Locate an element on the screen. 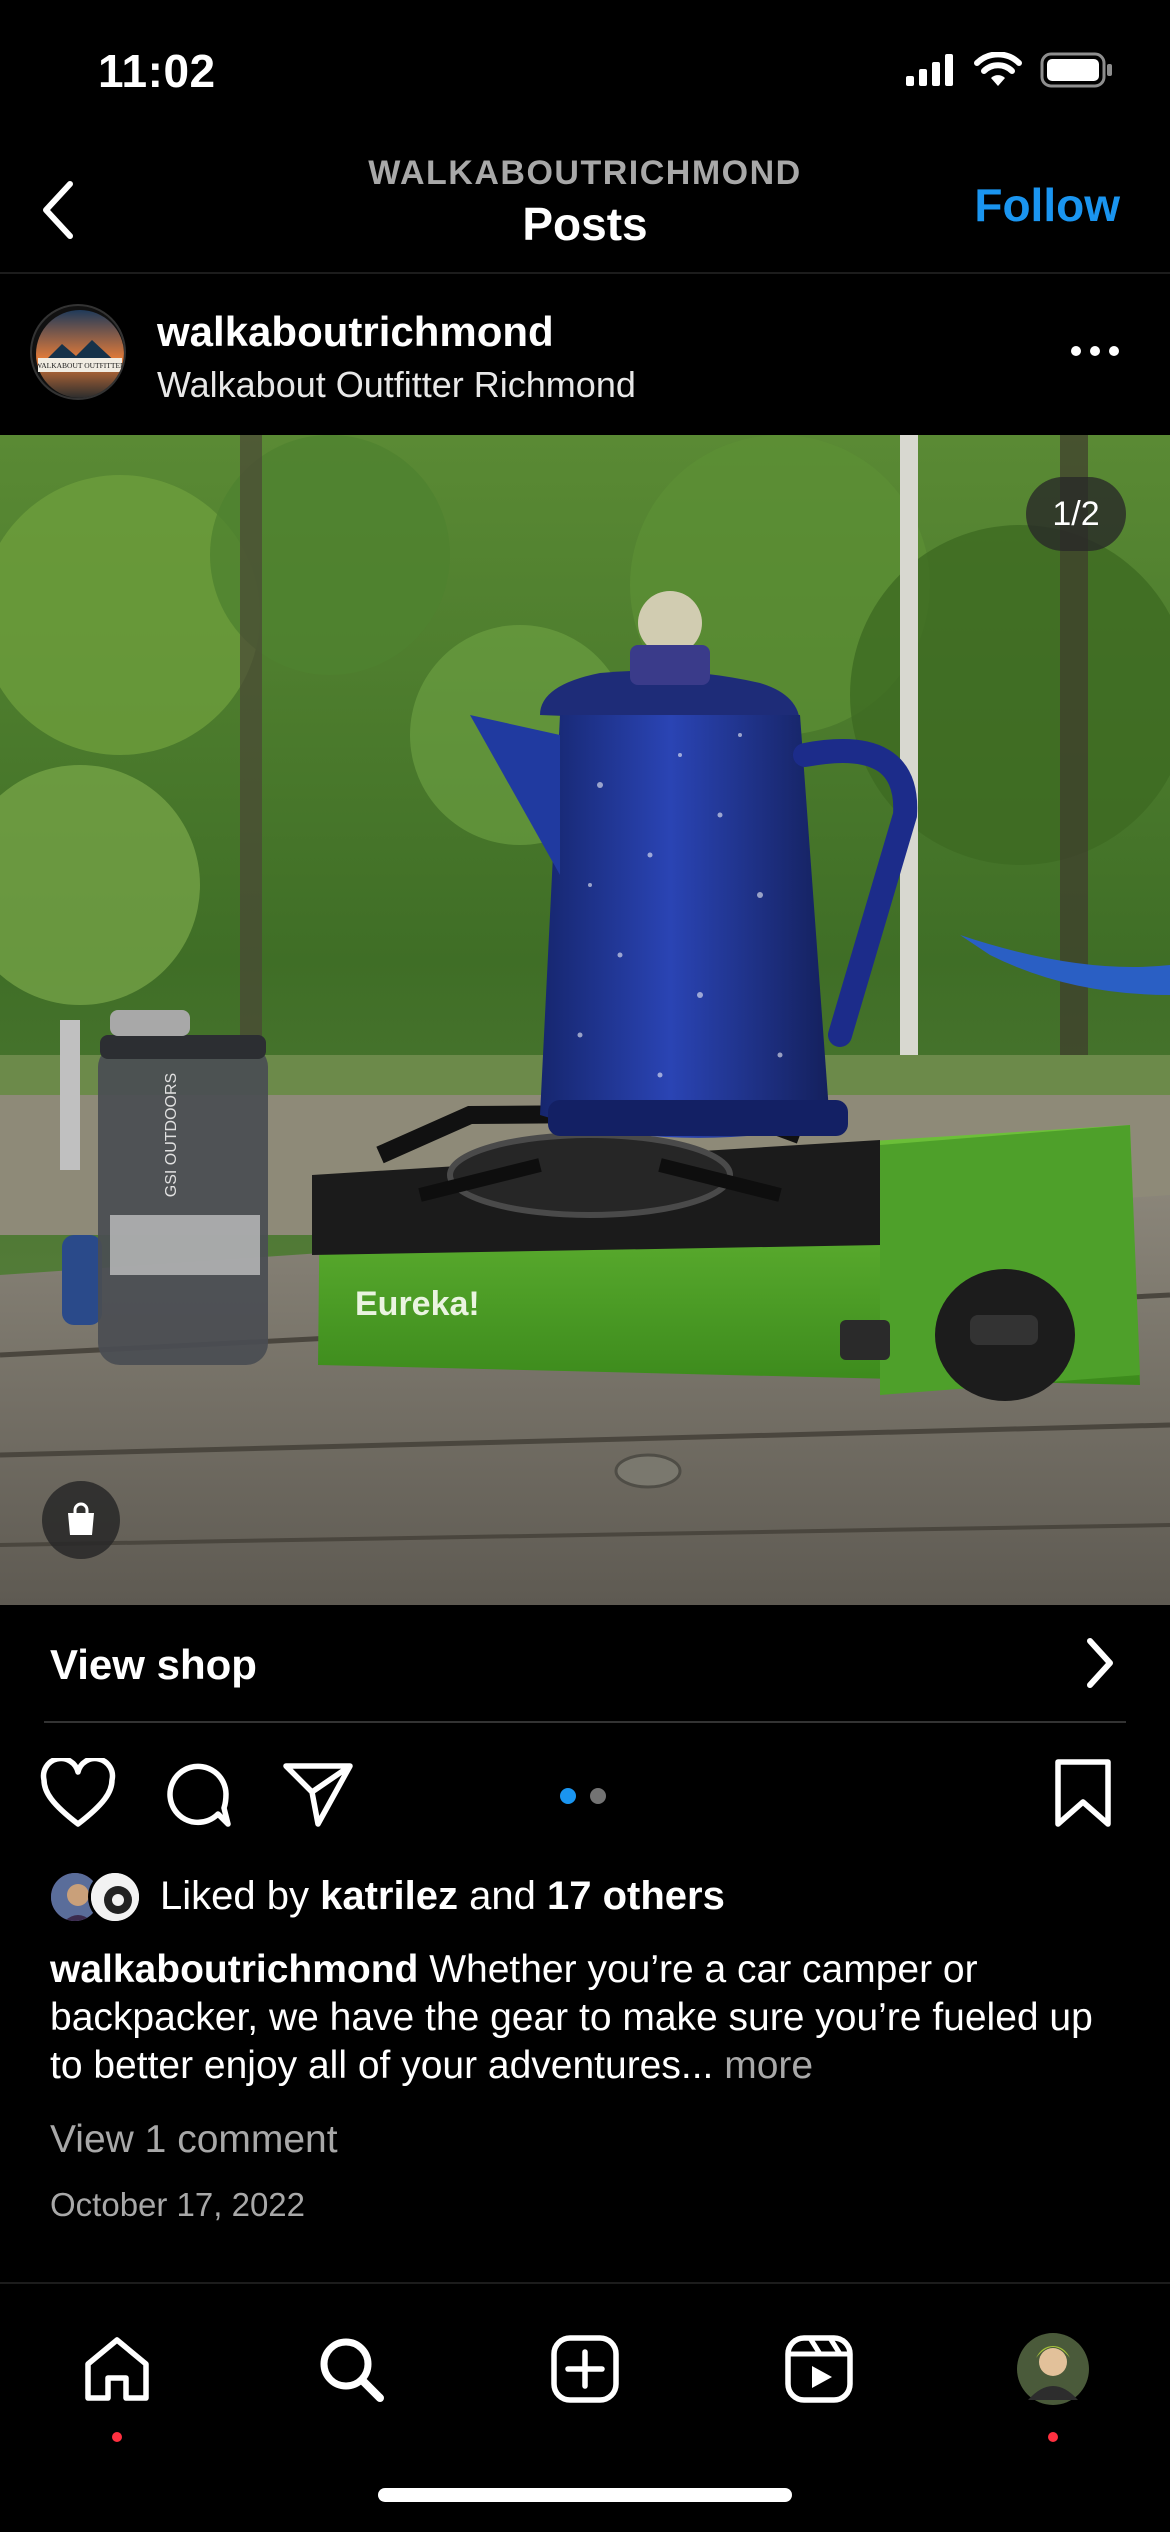  avatar is located at coordinates (115, 1897).